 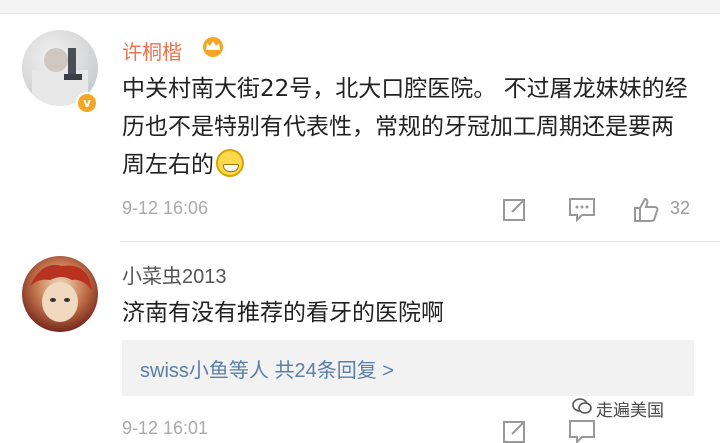 What do you see at coordinates (283, 313) in the screenshot?
I see `comment-text: 济南有没有推荐的看牙的医院啊` at bounding box center [283, 313].